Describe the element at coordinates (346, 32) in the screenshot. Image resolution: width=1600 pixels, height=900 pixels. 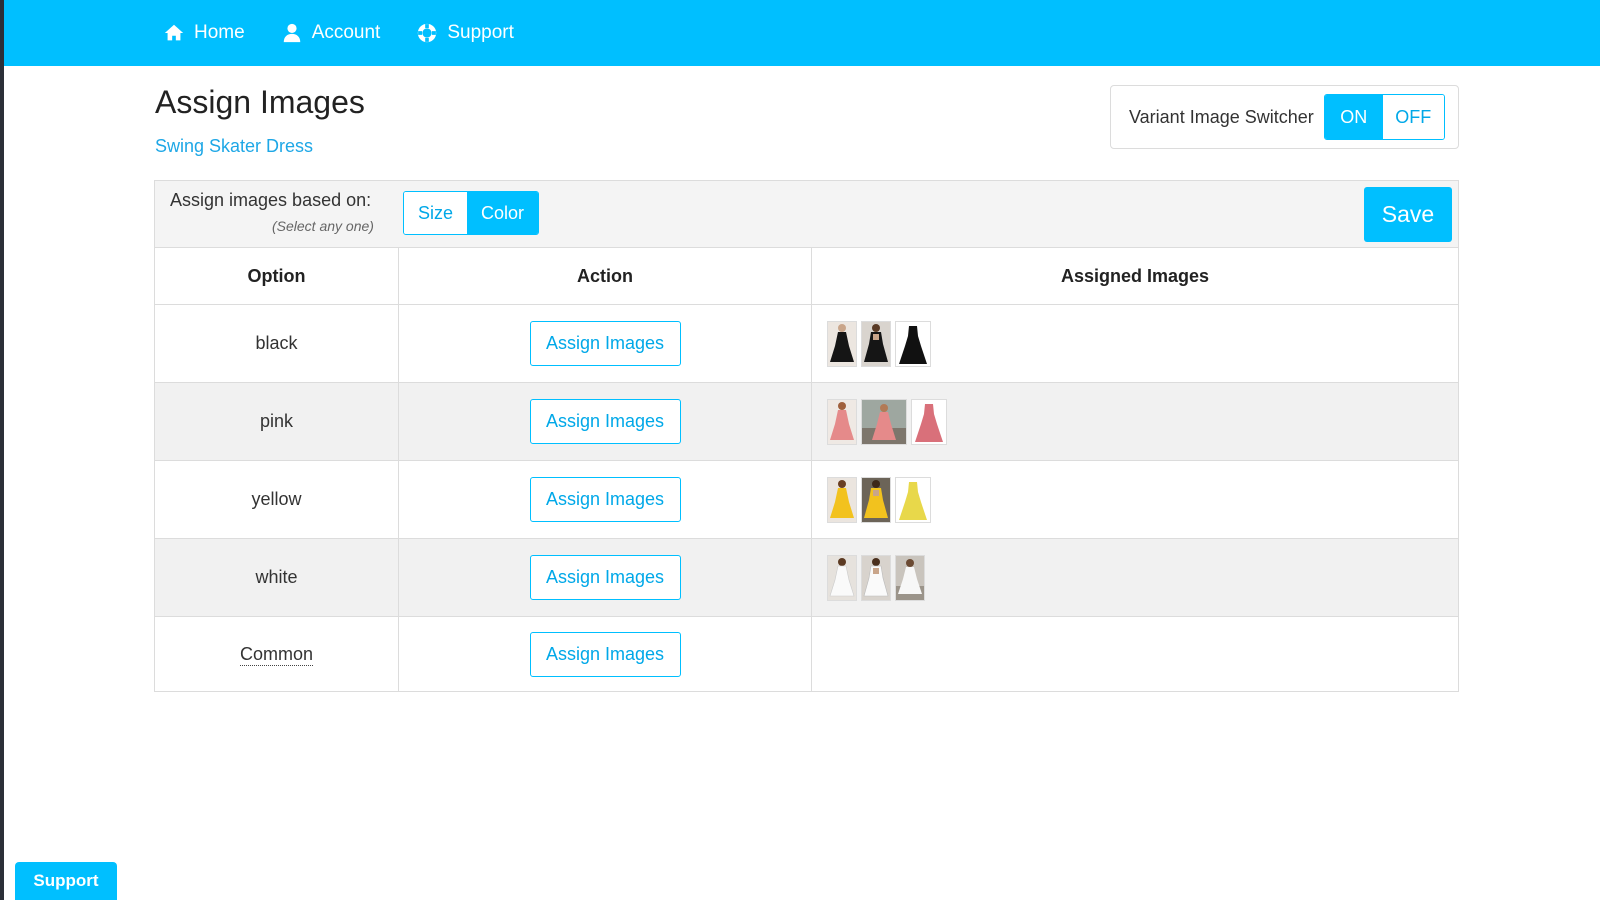
I see `nav-account-label: Account` at that location.